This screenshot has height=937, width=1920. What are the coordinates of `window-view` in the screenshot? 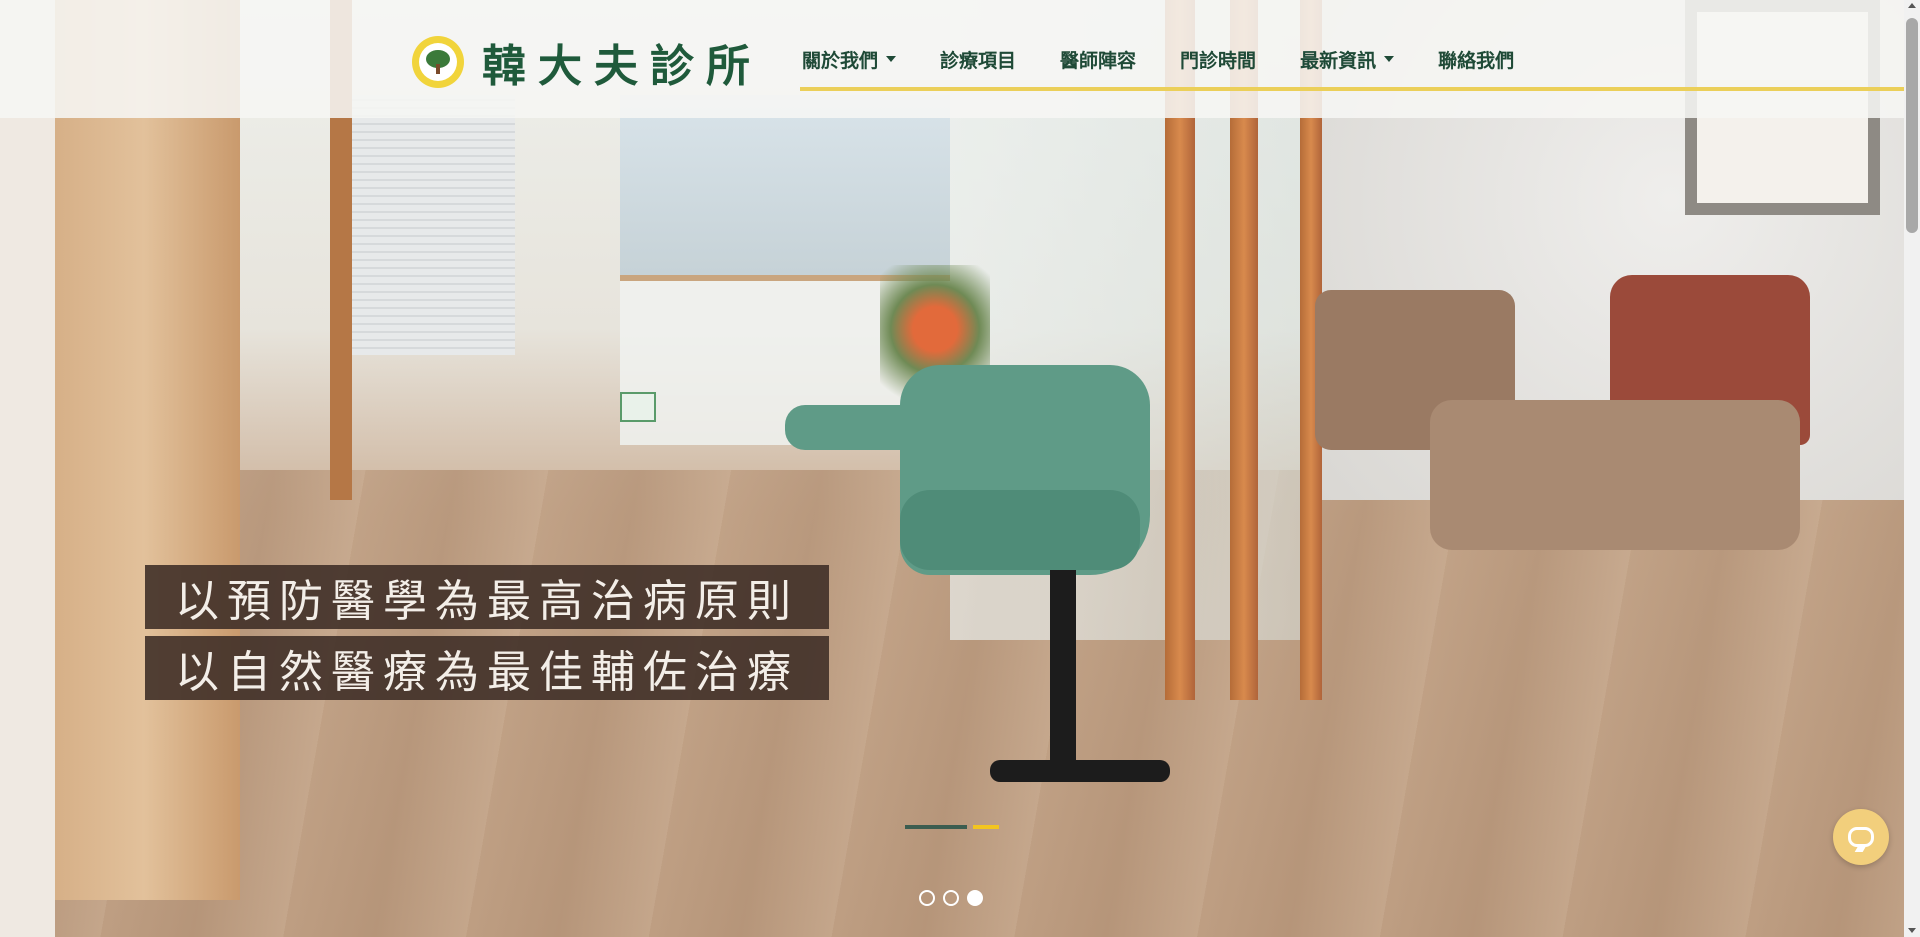 It's located at (785, 185).